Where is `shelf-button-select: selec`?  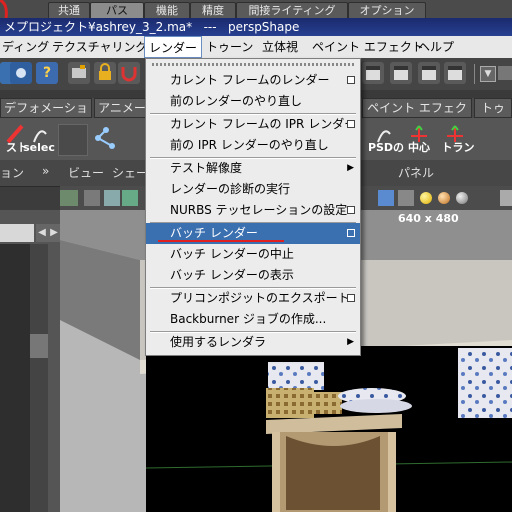
shelf-button-select: selec is located at coordinates (39, 139).